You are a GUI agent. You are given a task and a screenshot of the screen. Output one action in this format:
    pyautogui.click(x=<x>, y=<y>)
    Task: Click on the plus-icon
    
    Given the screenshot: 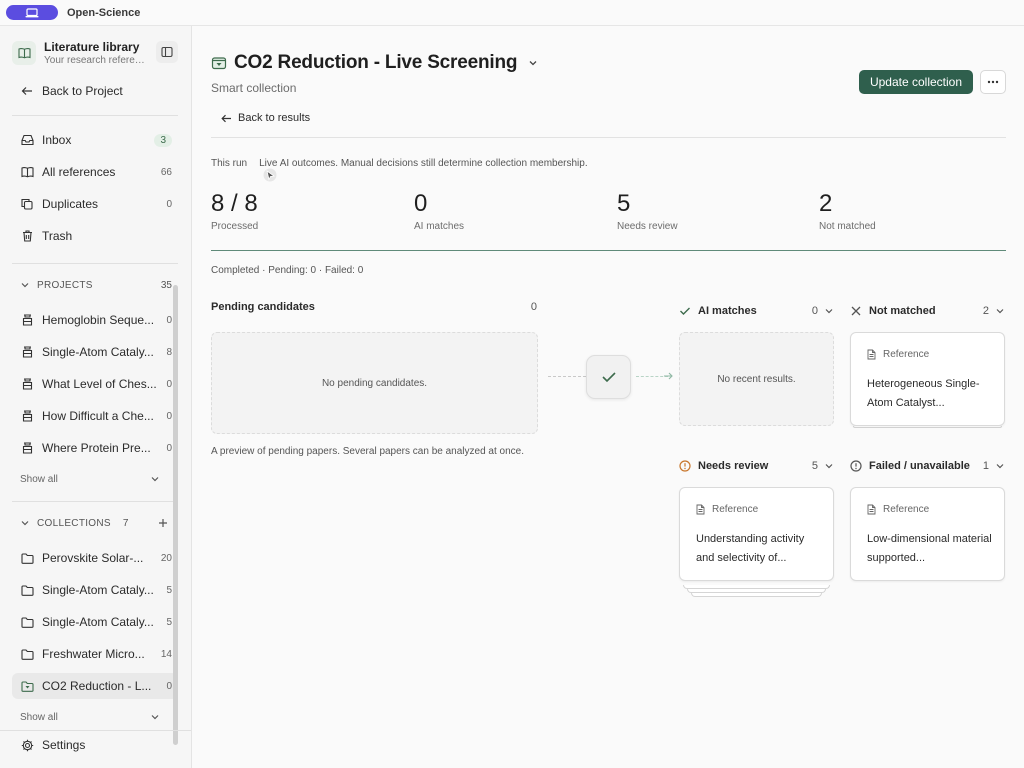 What is the action you would take?
    pyautogui.click(x=163, y=523)
    